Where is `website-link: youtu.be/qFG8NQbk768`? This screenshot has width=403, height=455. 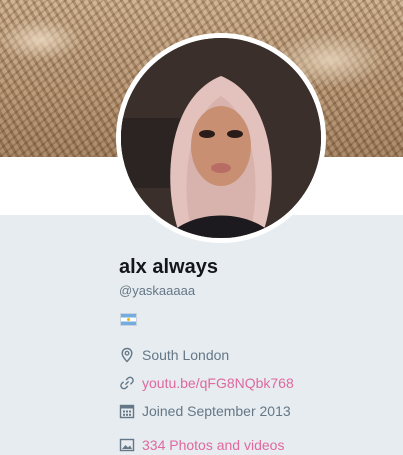
website-link: youtu.be/qFG8NQbk768 is located at coordinates (218, 383).